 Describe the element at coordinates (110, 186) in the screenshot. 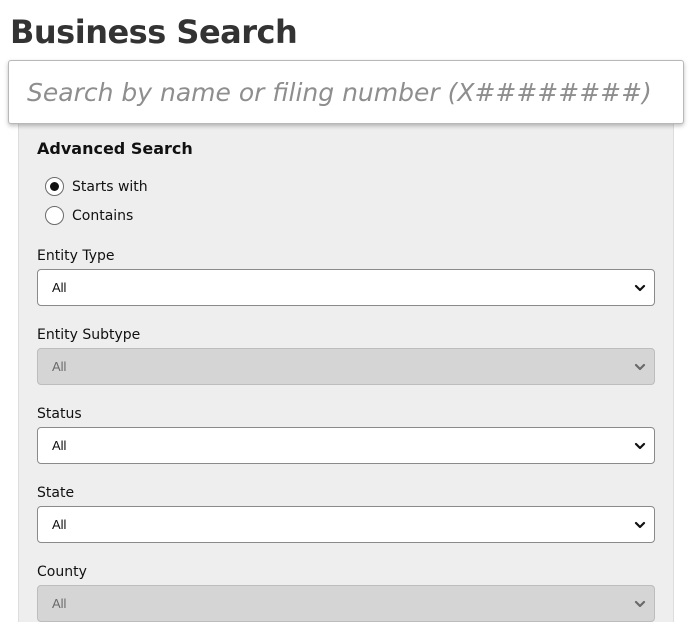

I see `radio-label-starts-with: Starts with` at that location.